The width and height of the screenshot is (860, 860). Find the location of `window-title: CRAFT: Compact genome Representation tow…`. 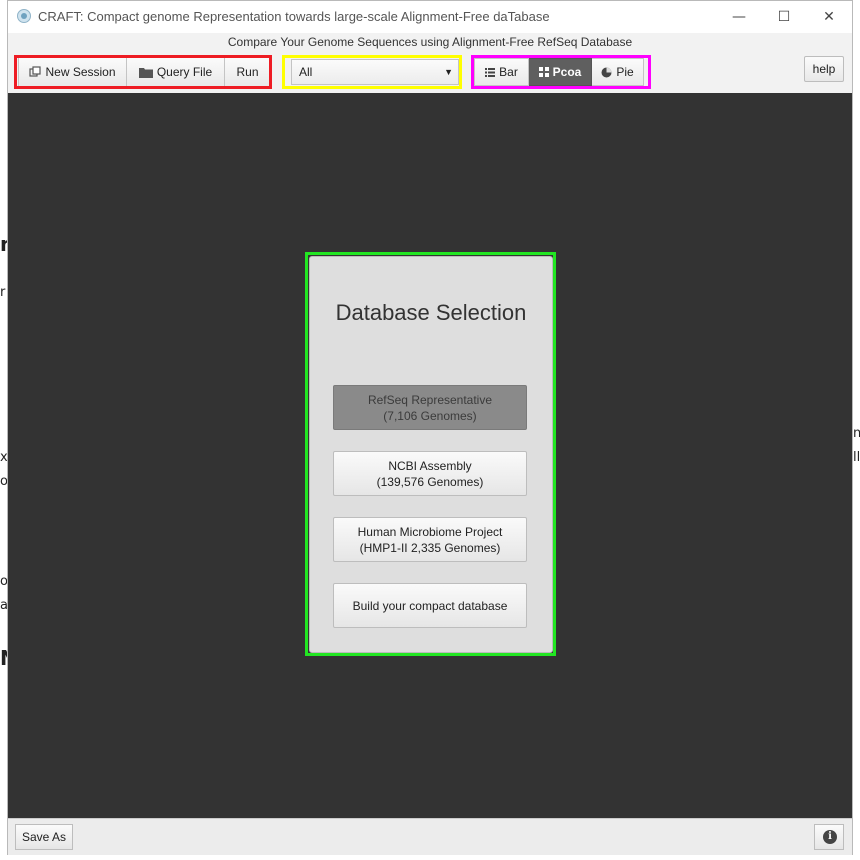

window-title: CRAFT: Compact genome Representation tow… is located at coordinates (294, 16).